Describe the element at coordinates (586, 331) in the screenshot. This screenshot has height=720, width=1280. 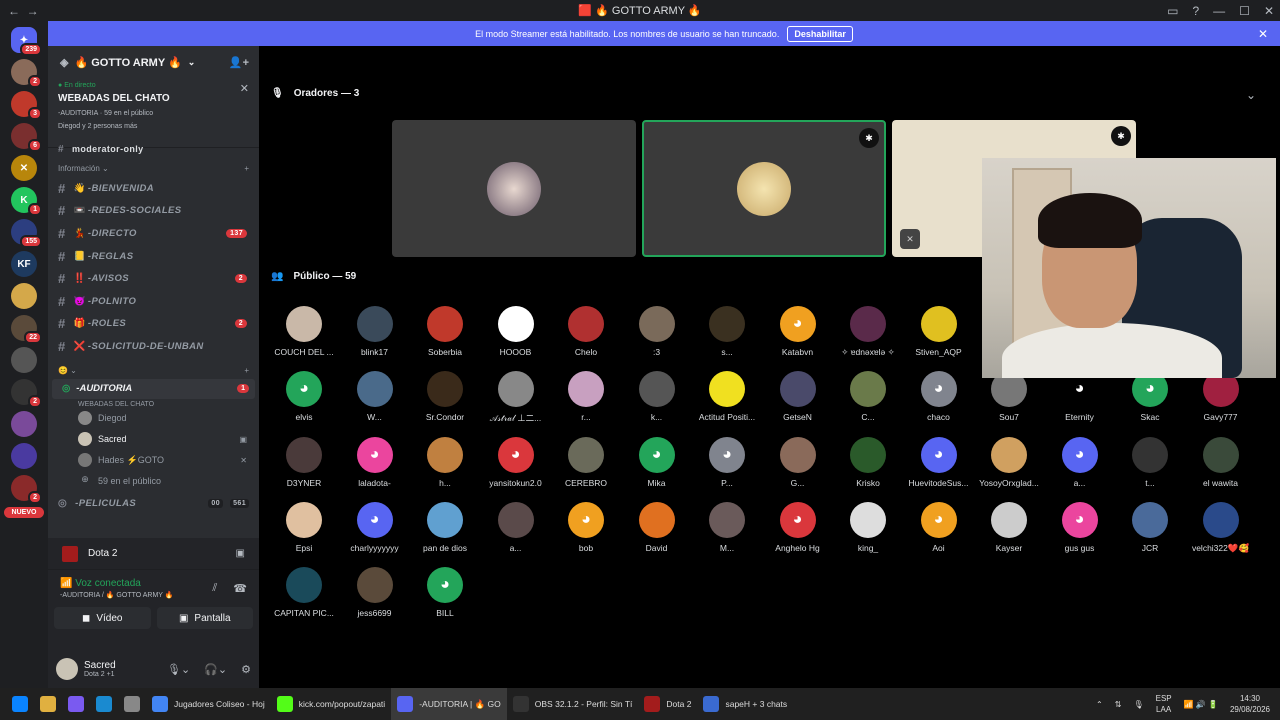
I see `audience-member: Chelo` at that location.